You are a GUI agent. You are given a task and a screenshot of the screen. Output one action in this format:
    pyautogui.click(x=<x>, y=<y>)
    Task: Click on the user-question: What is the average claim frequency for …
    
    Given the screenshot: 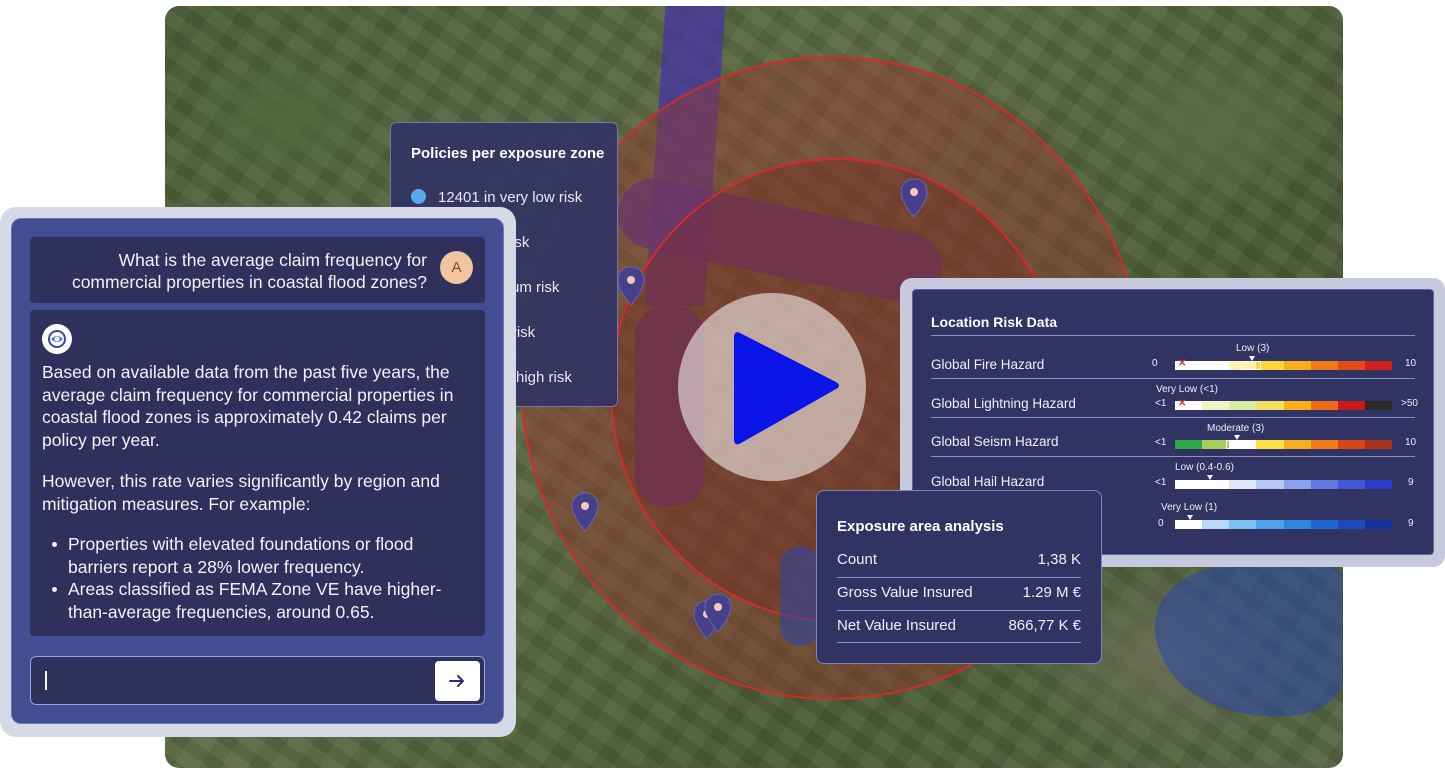 What is the action you would take?
    pyautogui.click(x=257, y=270)
    